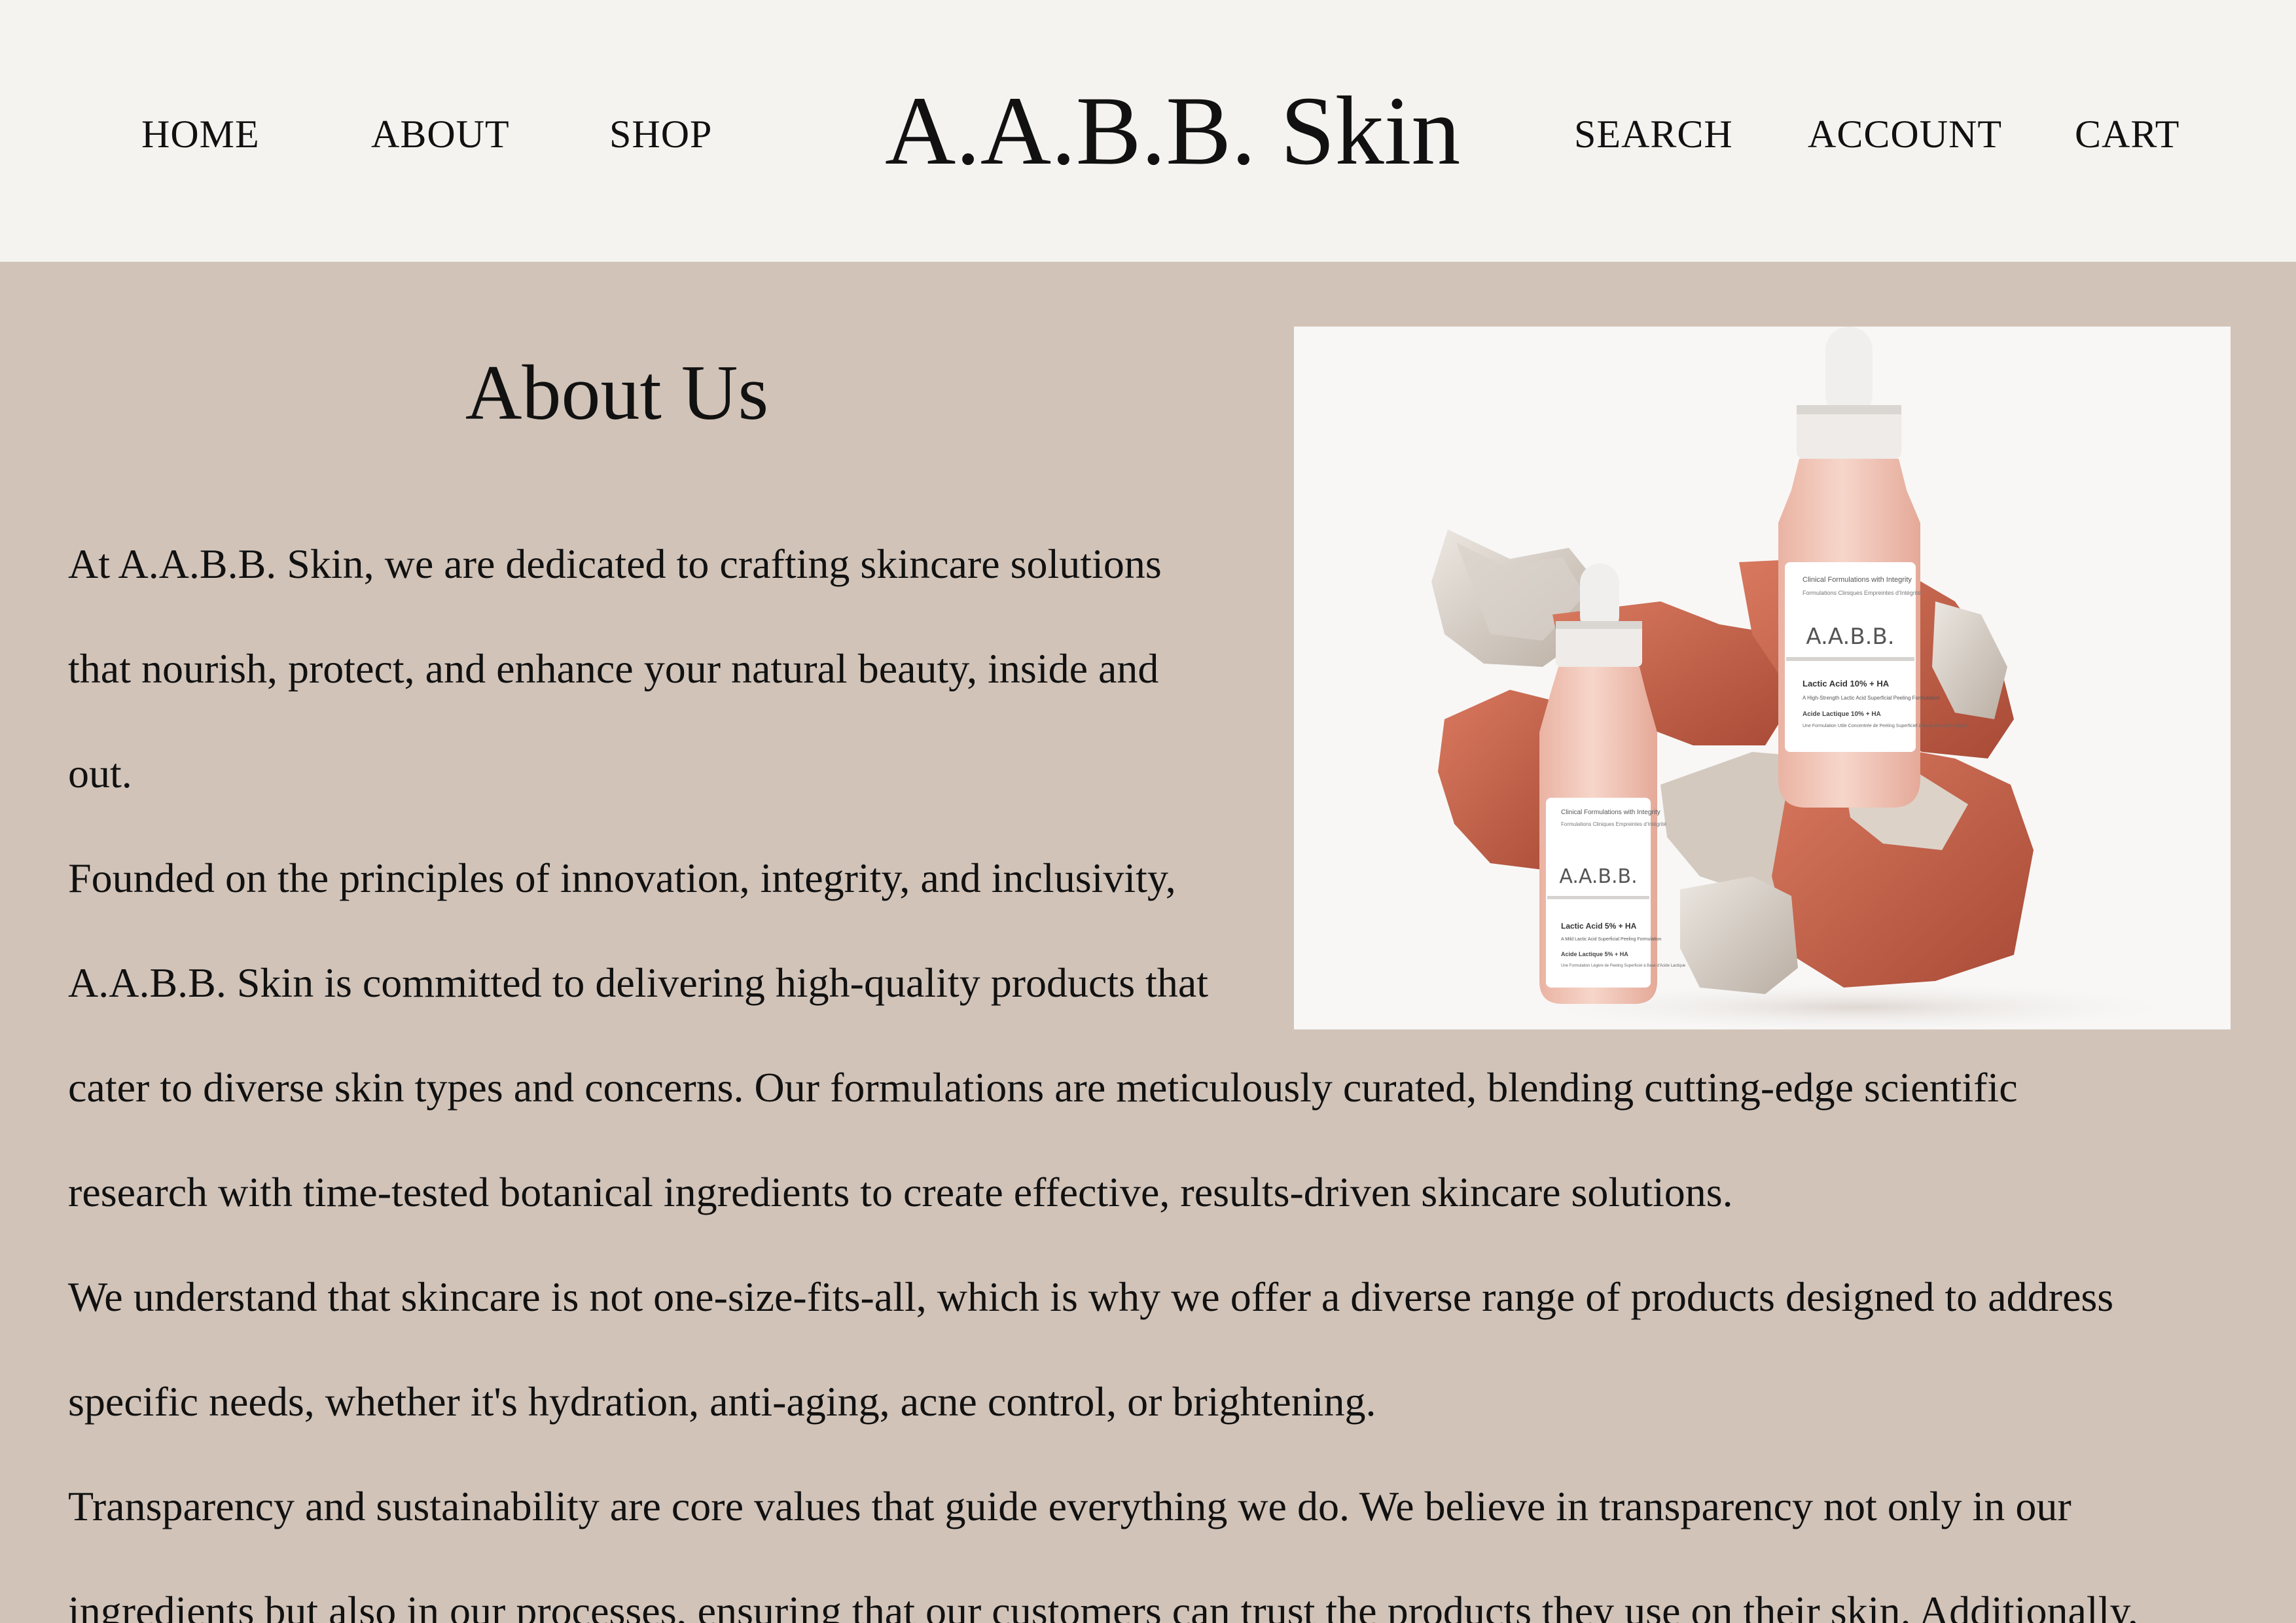 This screenshot has width=2296, height=1623. Describe the element at coordinates (1905, 134) in the screenshot. I see `nav-account-link: ACCOUNT` at that location.